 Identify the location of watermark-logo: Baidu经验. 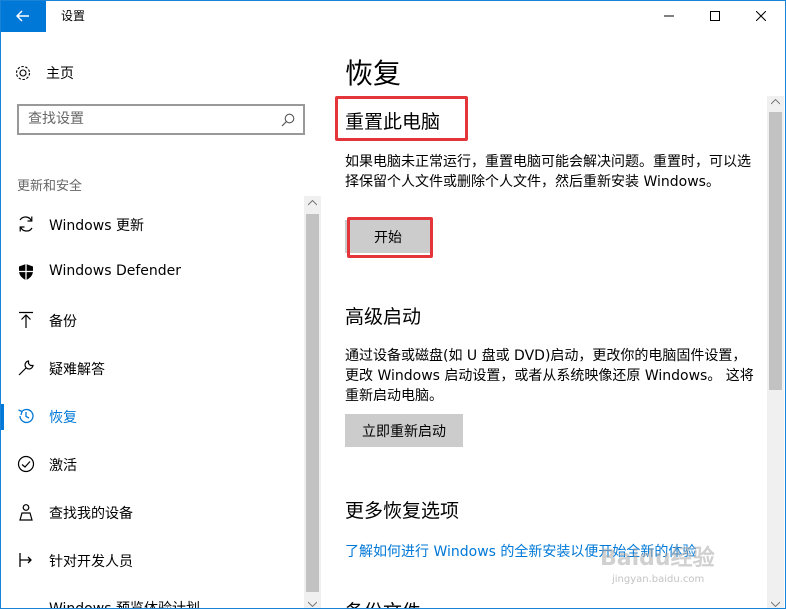
(657, 558).